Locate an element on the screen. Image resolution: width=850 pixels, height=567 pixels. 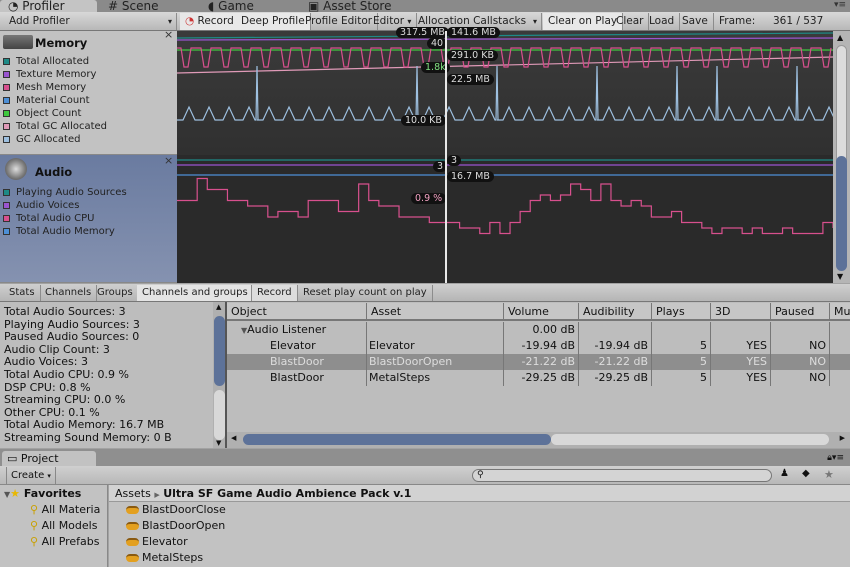
tab-scene: # Scene is located at coordinates (147, 6).